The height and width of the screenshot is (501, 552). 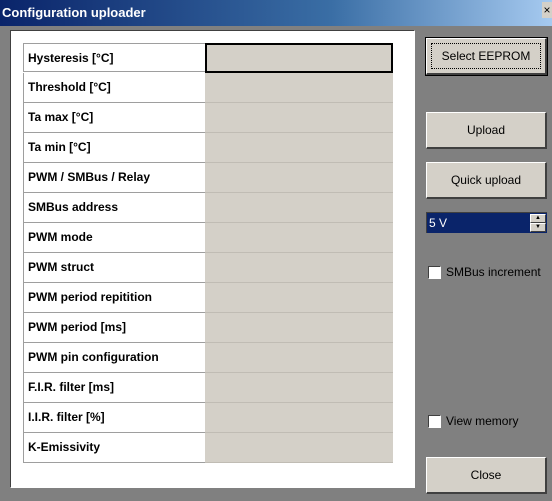 I want to click on table-row: F.I.R. filter [ms], so click(x=208, y=388).